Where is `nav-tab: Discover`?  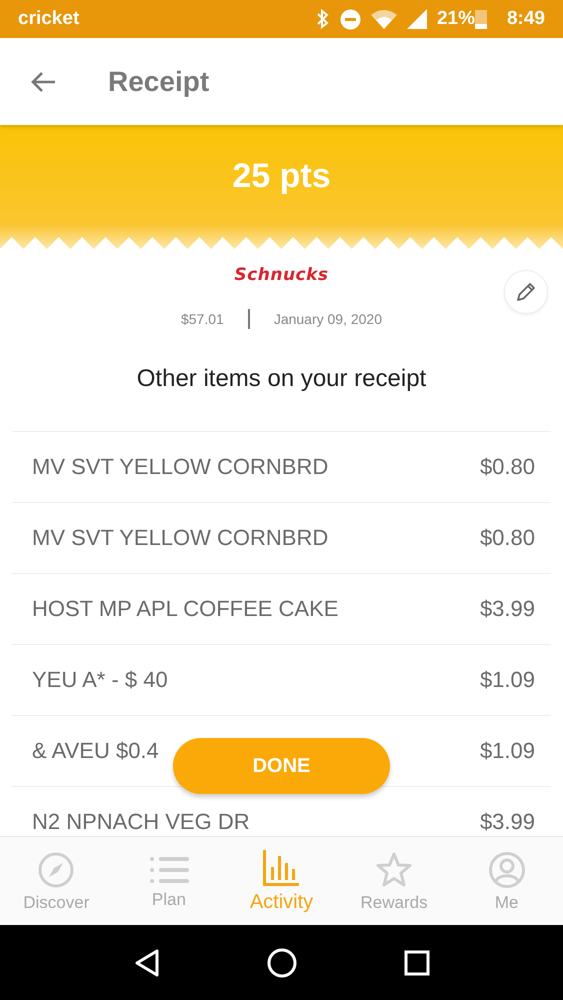
nav-tab: Discover is located at coordinates (56, 881).